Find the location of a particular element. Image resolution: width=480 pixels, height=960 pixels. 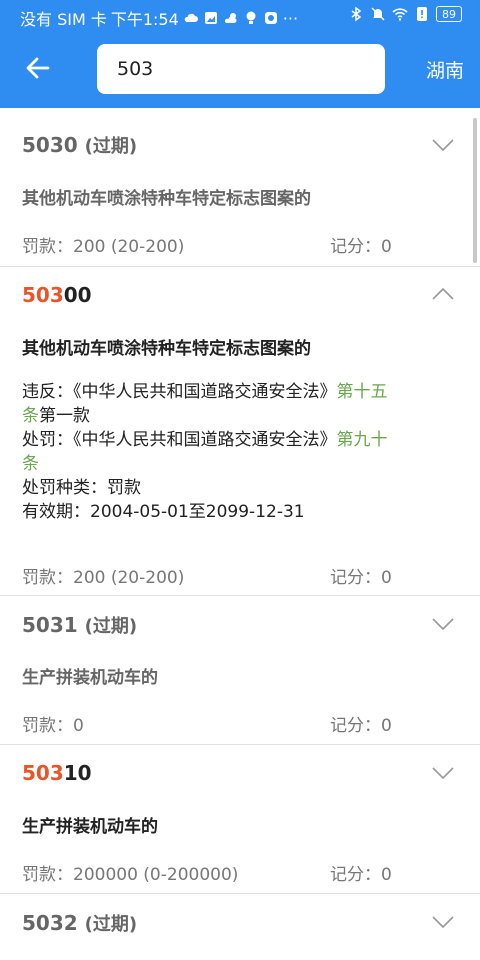

law-article-link: 第十五 is located at coordinates (362, 392).